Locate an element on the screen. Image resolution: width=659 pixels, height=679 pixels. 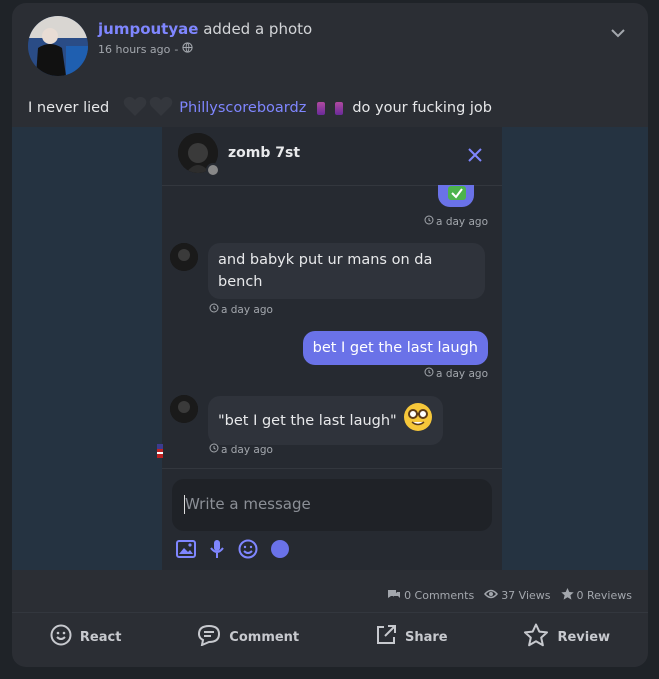
nerd-face-icon is located at coordinates (418, 420).